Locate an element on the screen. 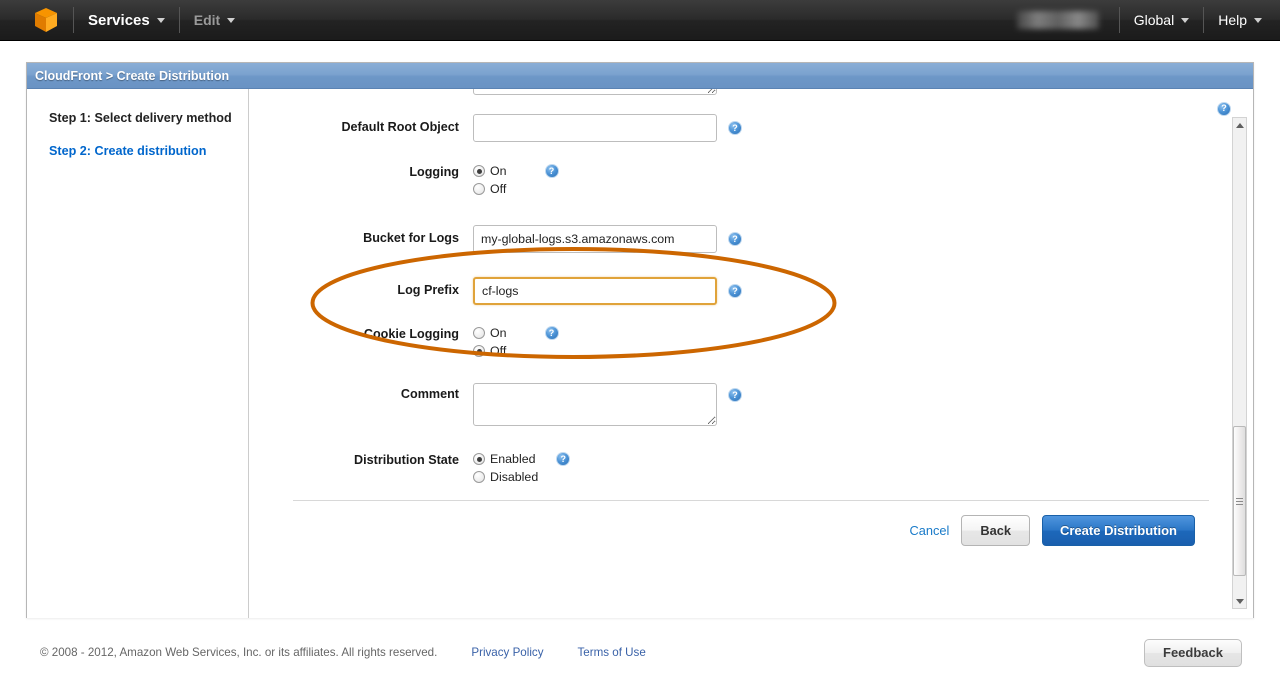 The image size is (1280, 675). form-action-buttons: Cancel Back Create Distribution is located at coordinates (729, 523).